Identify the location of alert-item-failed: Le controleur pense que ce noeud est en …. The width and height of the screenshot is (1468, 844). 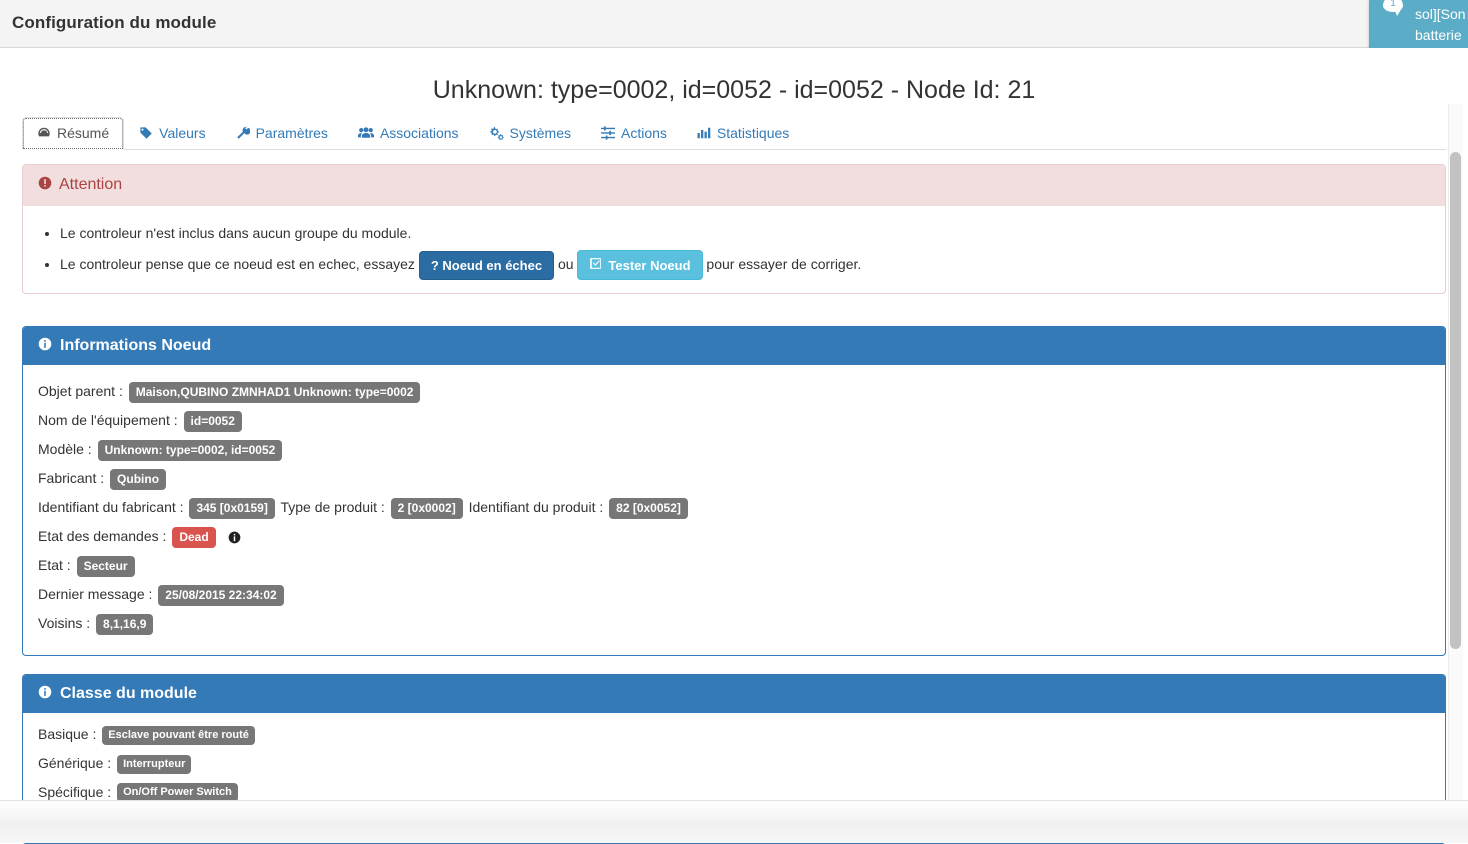
(745, 265).